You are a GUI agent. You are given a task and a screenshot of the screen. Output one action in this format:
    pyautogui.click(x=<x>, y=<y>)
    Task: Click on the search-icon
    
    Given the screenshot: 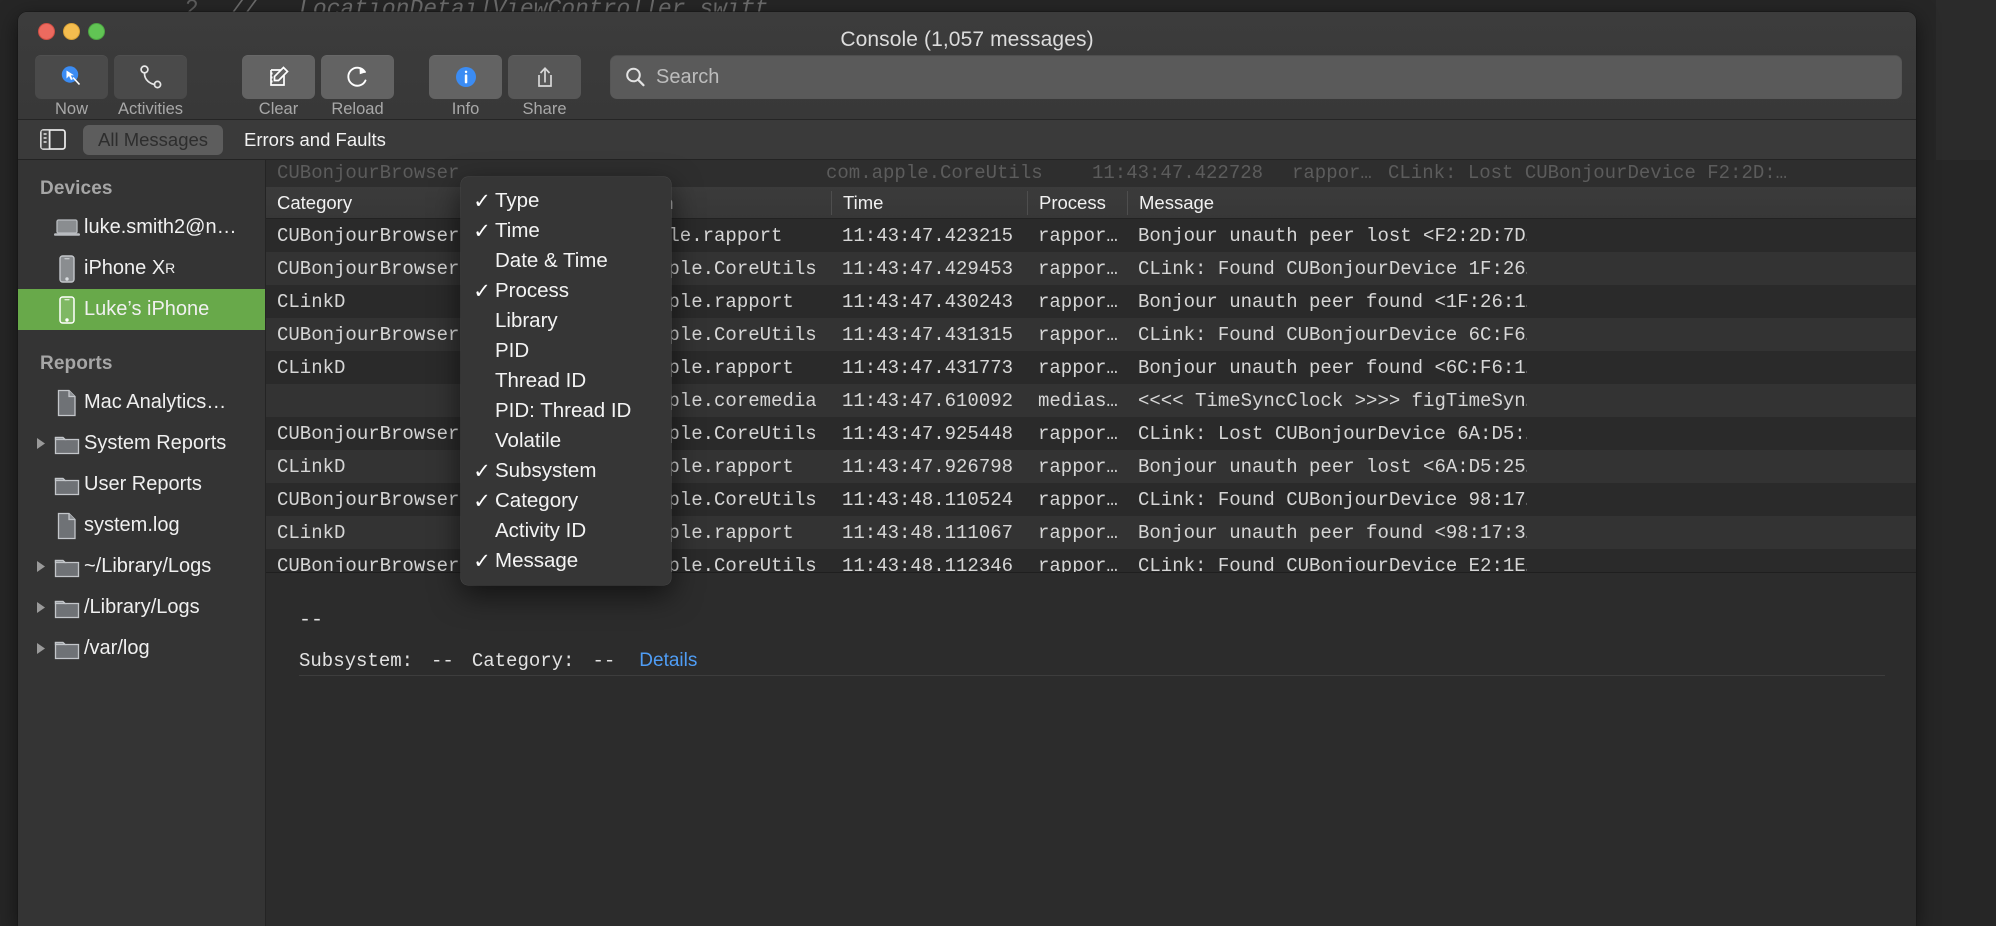 What is the action you would take?
    pyautogui.click(x=635, y=77)
    